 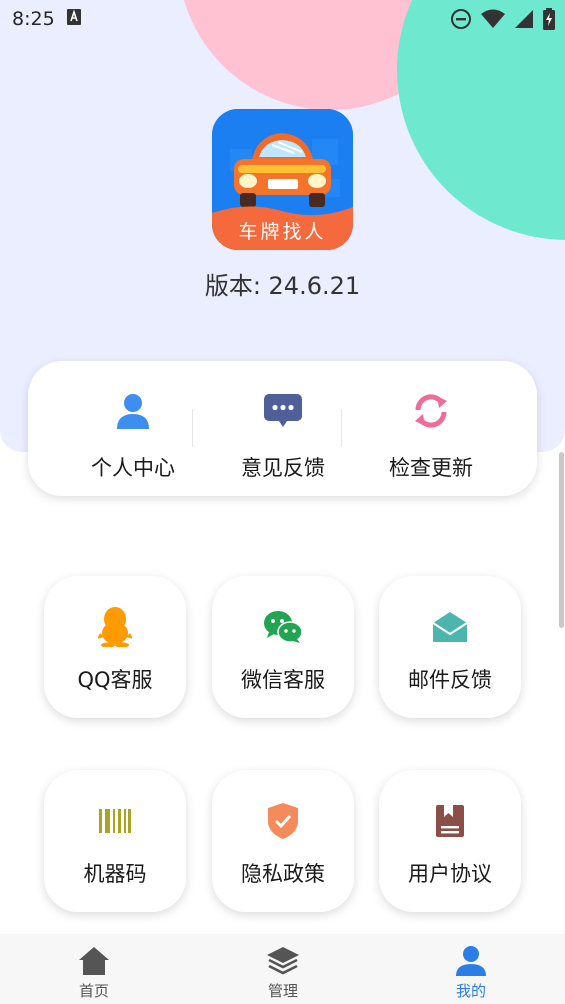 I want to click on quick-item-profile-center: 个人中心, so click(x=133, y=428).